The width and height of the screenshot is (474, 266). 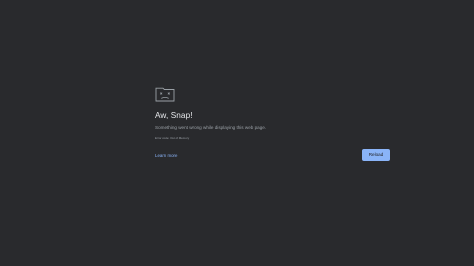 What do you see at coordinates (166, 156) in the screenshot?
I see `learn-more-link: Learn more` at bounding box center [166, 156].